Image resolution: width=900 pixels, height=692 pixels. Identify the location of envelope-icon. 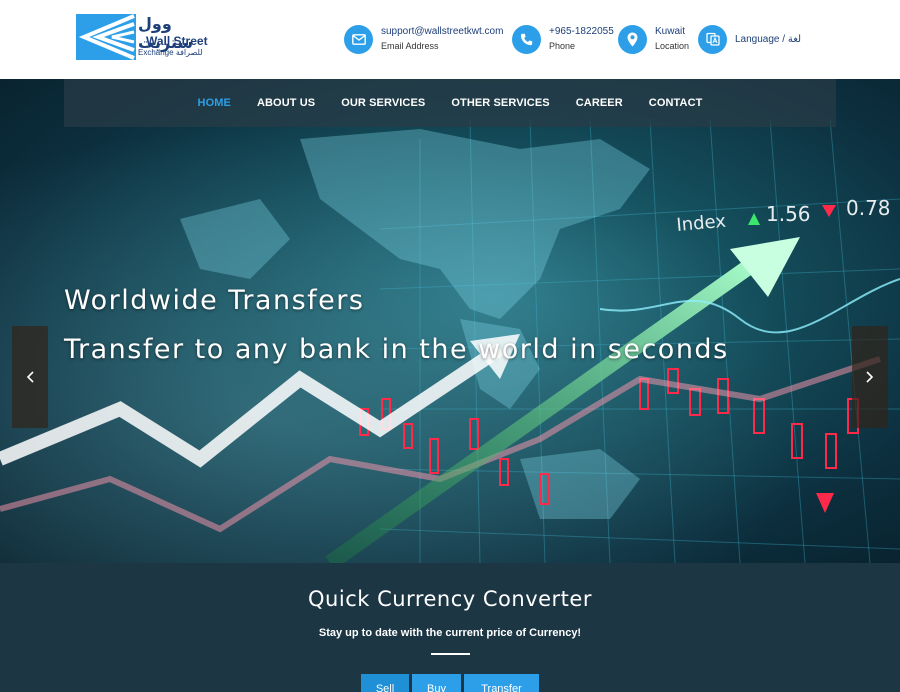
(358, 39).